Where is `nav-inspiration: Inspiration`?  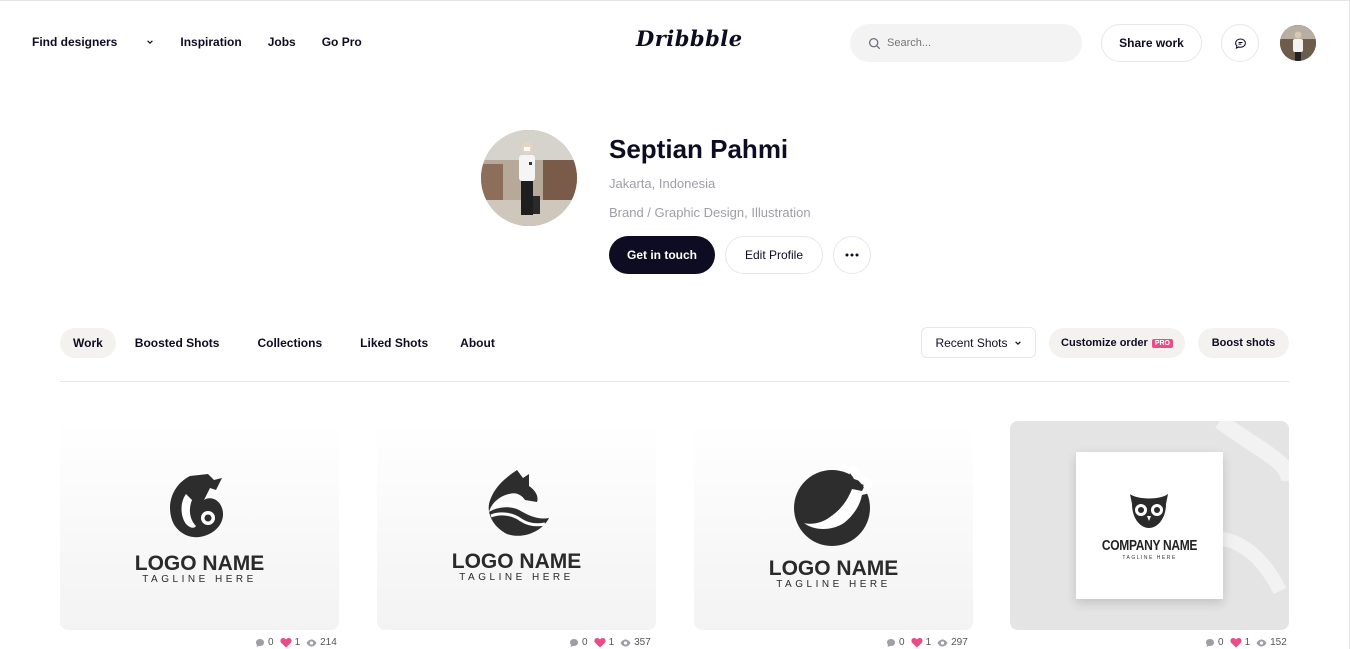
nav-inspiration: Inspiration is located at coordinates (210, 42).